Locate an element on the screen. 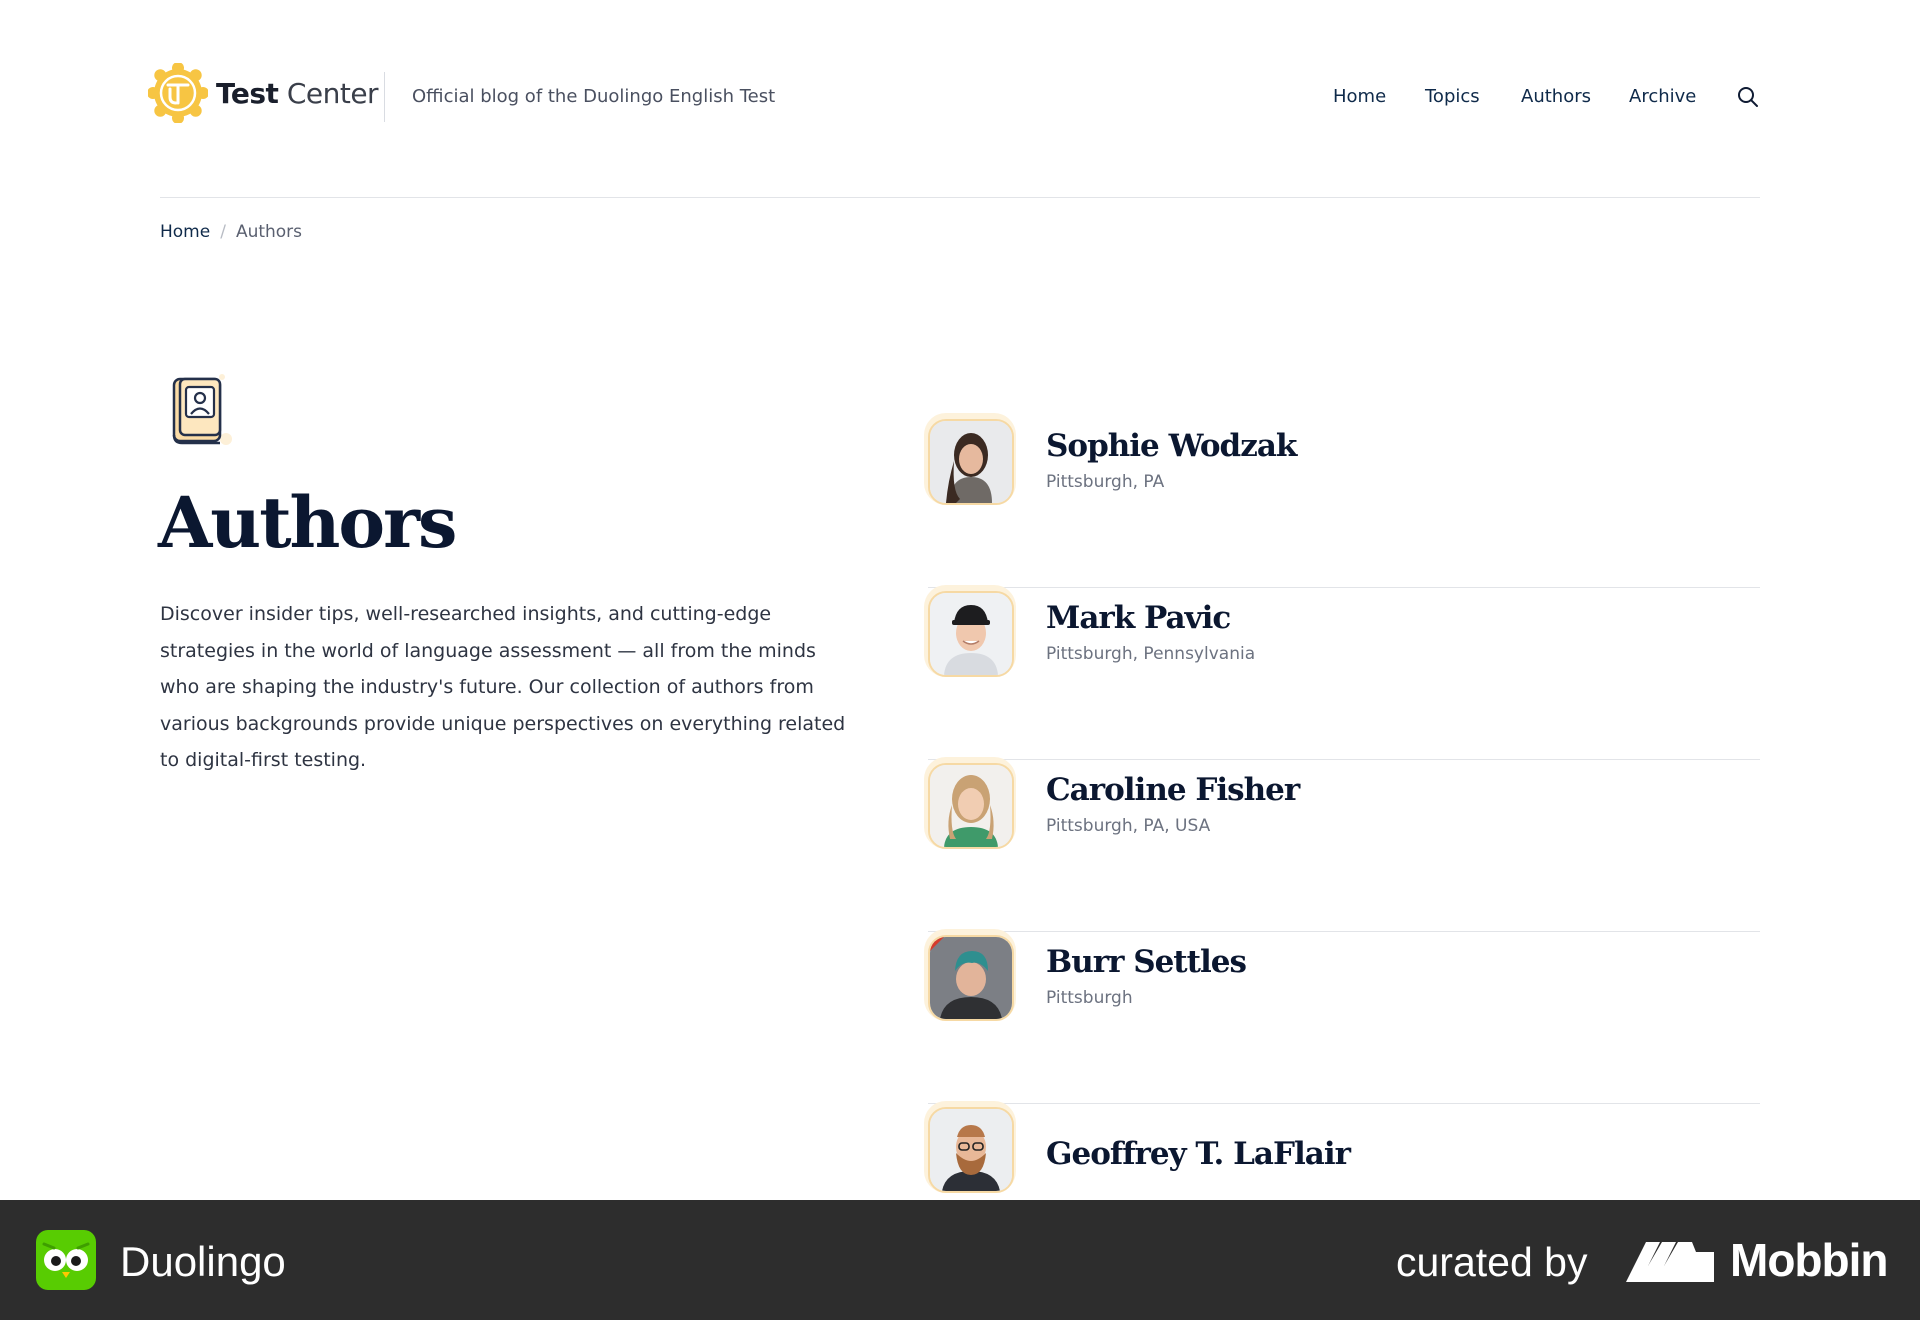 The image size is (1920, 1320). nav-topics: Topics is located at coordinates (1452, 97).